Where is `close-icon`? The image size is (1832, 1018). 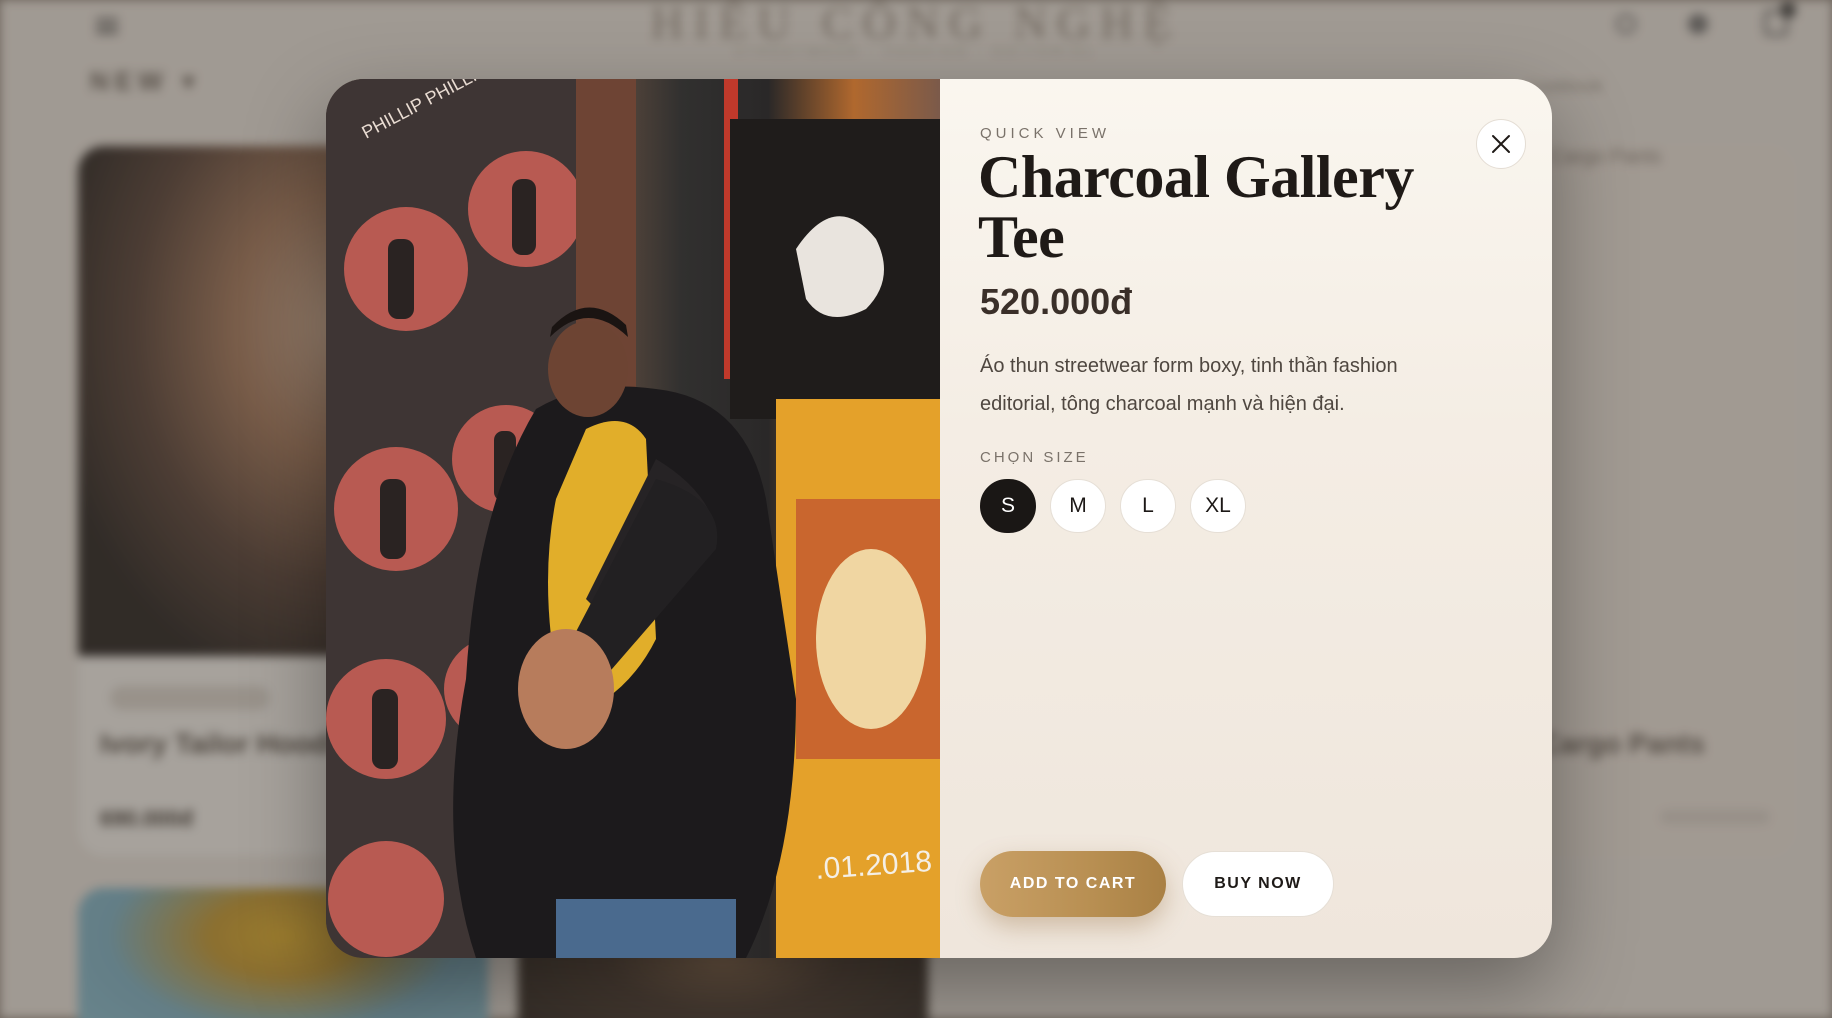 close-icon is located at coordinates (1501, 144).